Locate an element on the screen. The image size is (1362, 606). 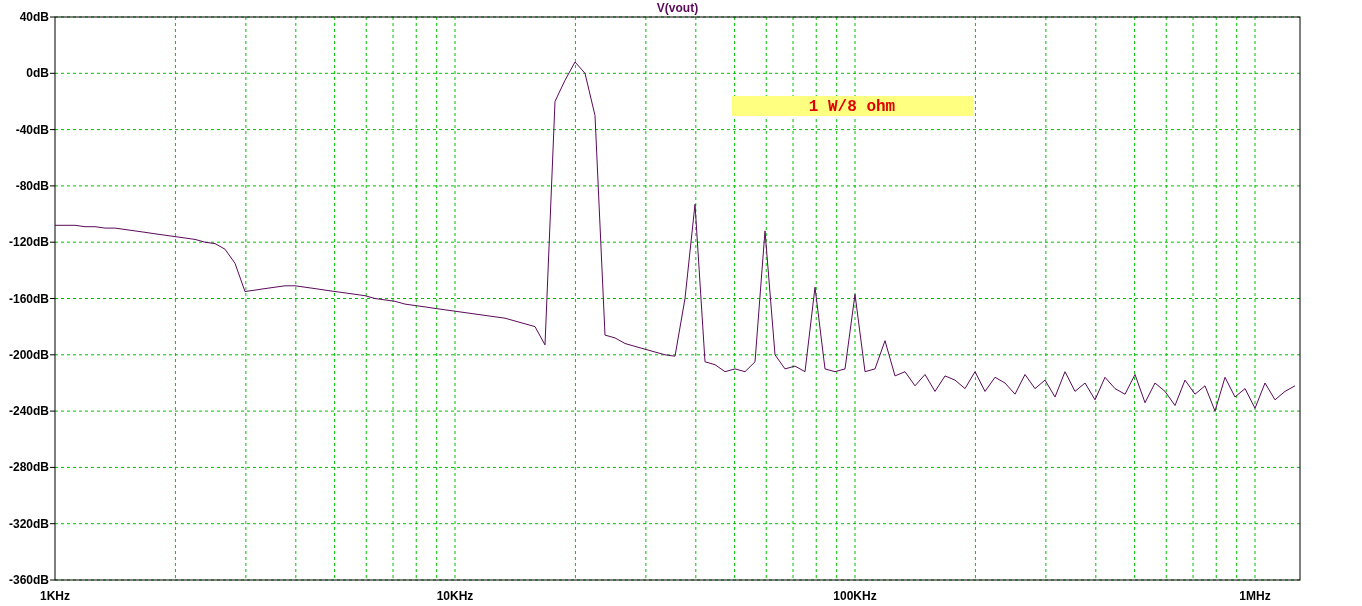
axis-label: 10KHz is located at coordinates (455, 596).